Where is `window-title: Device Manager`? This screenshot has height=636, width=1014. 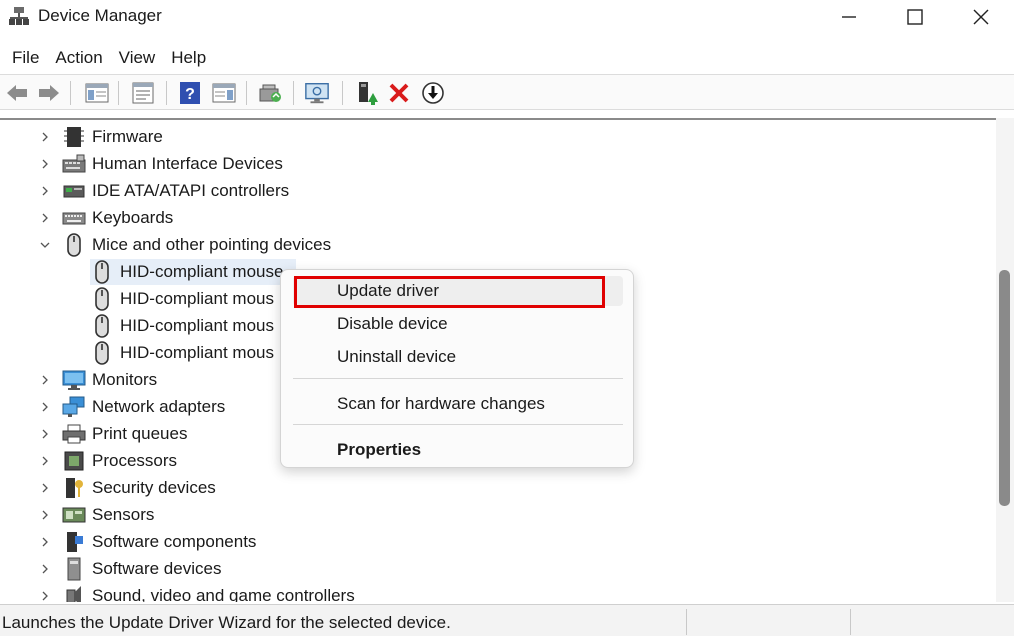
window-title: Device Manager is located at coordinates (100, 15).